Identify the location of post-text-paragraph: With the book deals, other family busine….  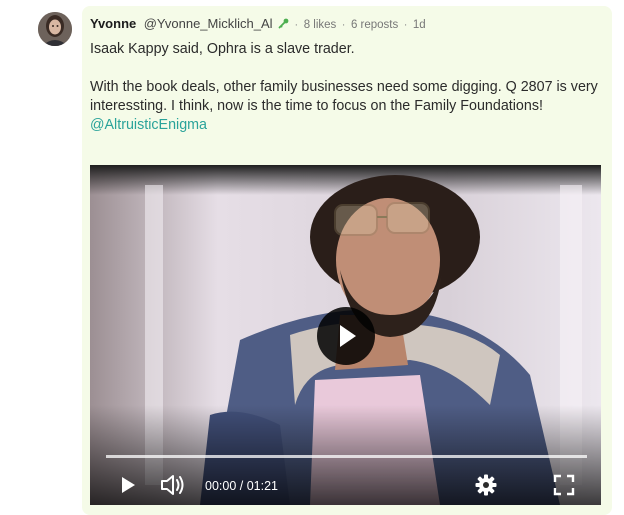
(344, 96).